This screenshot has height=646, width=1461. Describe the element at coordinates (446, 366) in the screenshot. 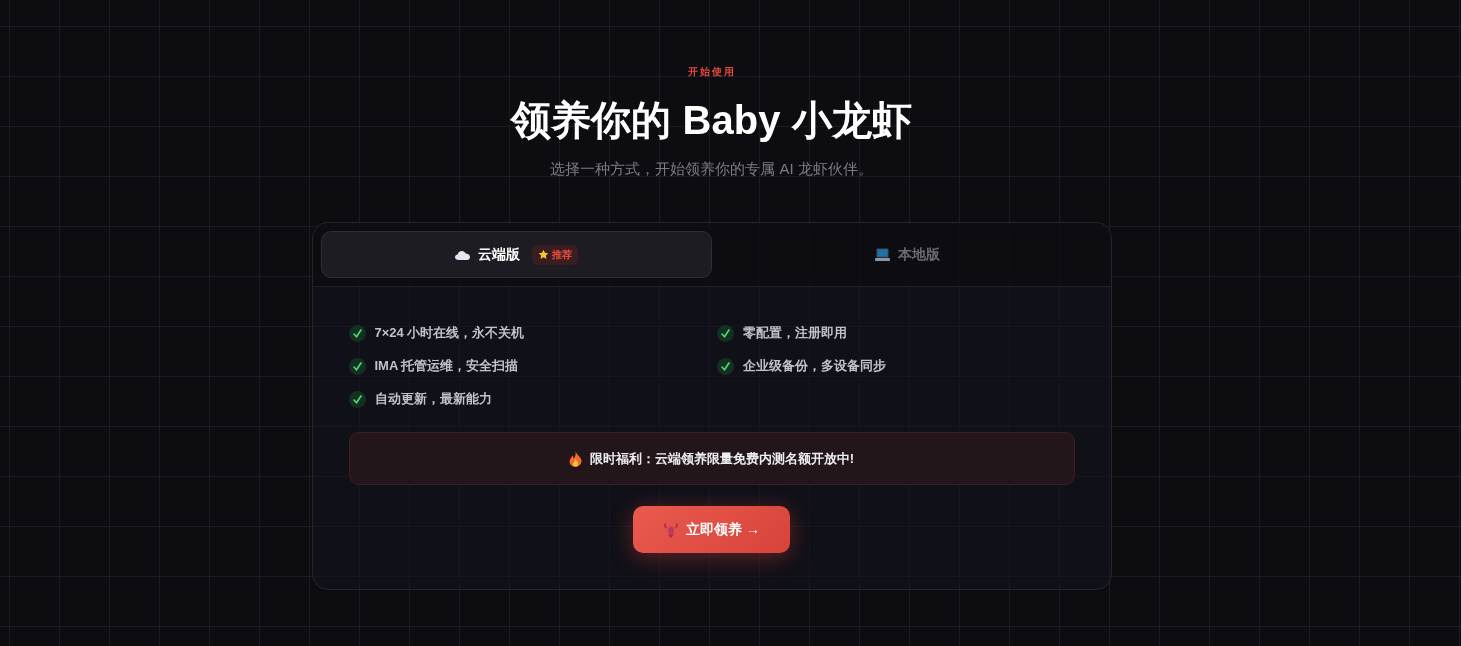

I see `feature-text: IMA 托管运维，安全扫描` at that location.